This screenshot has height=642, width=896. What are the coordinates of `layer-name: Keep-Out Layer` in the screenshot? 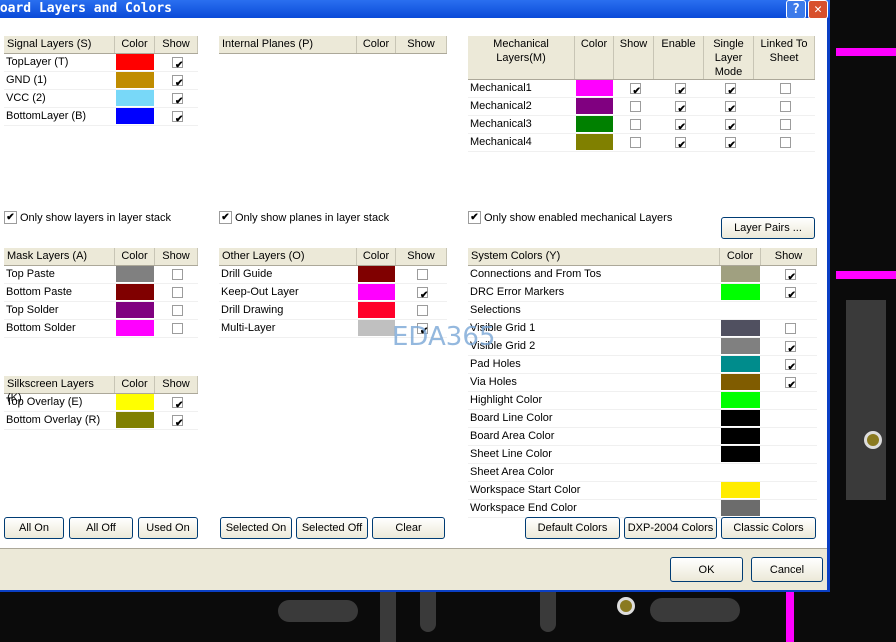 It's located at (260, 292).